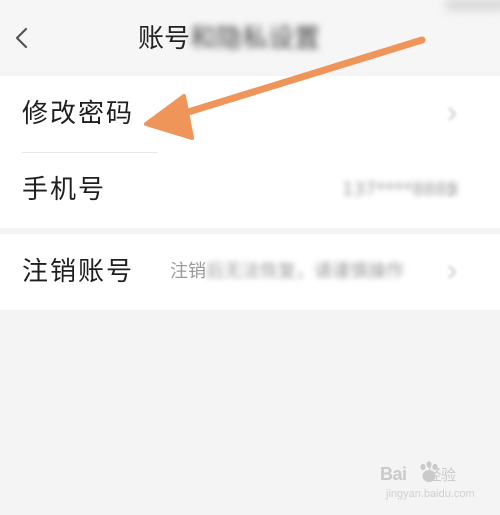 Image resolution: width=500 pixels, height=515 pixels. I want to click on cancel-account-hint: 注销后无法恢复，请谨慎操作, so click(287, 271).